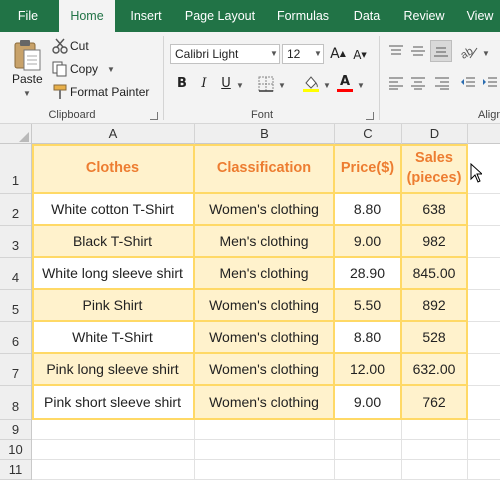 The width and height of the screenshot is (500, 480). I want to click on bottom-align-button, so click(441, 51).